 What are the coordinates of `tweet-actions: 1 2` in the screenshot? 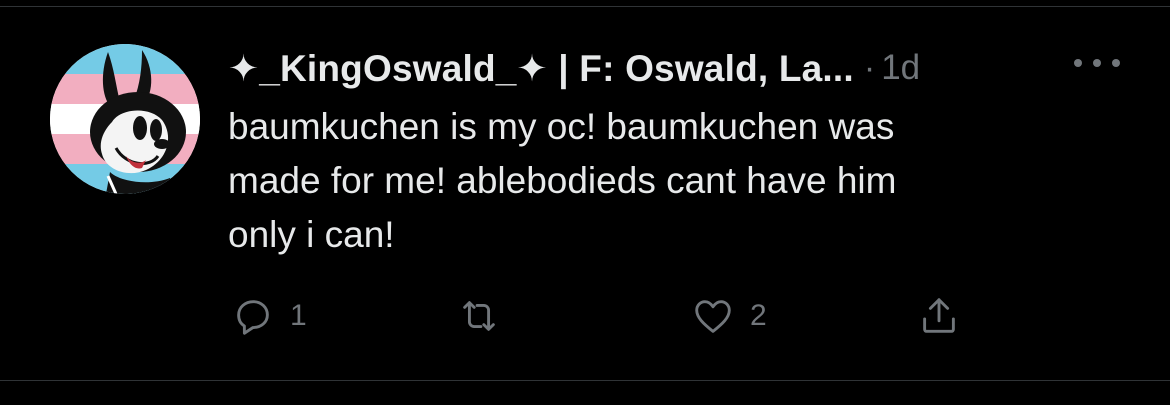 It's located at (585, 316).